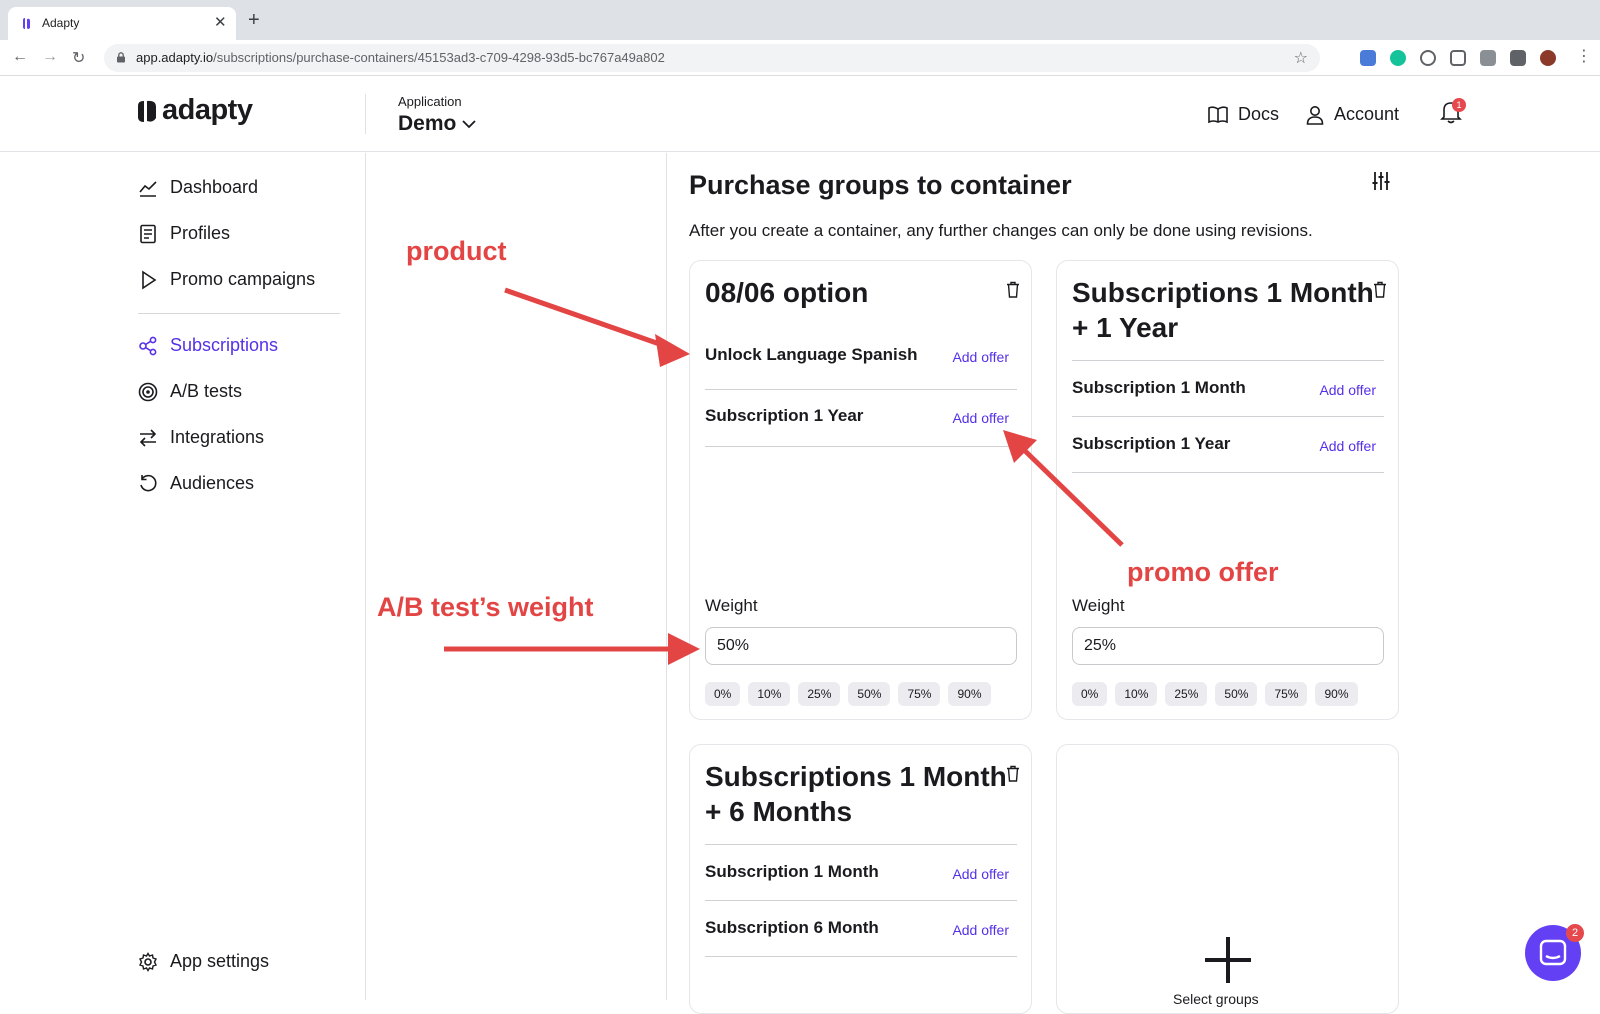  Describe the element at coordinates (1458, 58) in the screenshot. I see `shield-extension-icon` at that location.